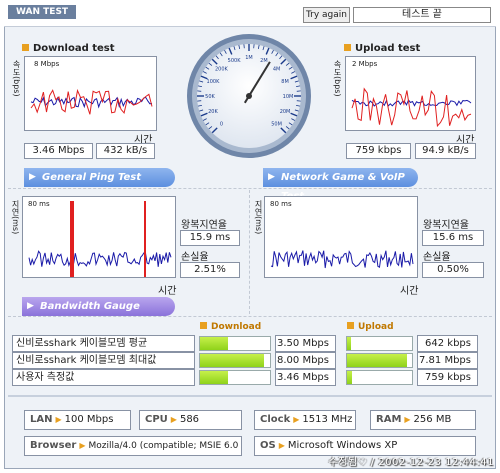 The height and width of the screenshot is (473, 500). I want to click on bandwidth-gauge-label: Bandwidth Gauge, so click(90, 306).